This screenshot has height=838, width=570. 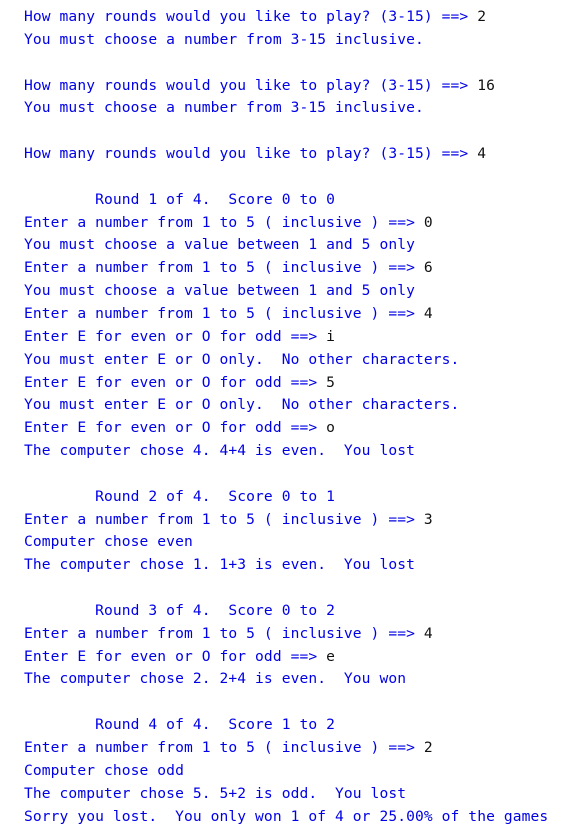 I want to click on round-header: Round 1 of 4. Score 0 to 0, so click(x=286, y=200).